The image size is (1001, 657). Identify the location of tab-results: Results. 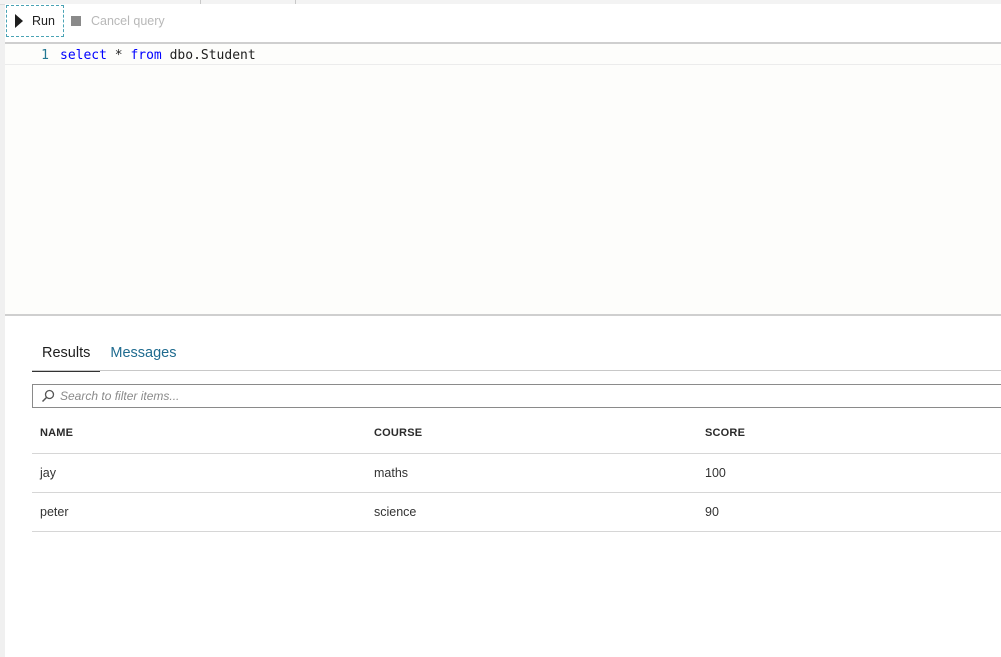
(66, 357).